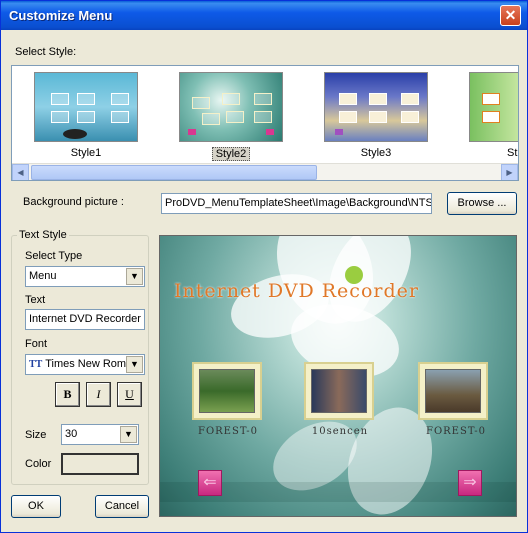 The height and width of the screenshot is (533, 528). What do you see at coordinates (54, 256) in the screenshot?
I see `select-type-label: Select Type` at bounding box center [54, 256].